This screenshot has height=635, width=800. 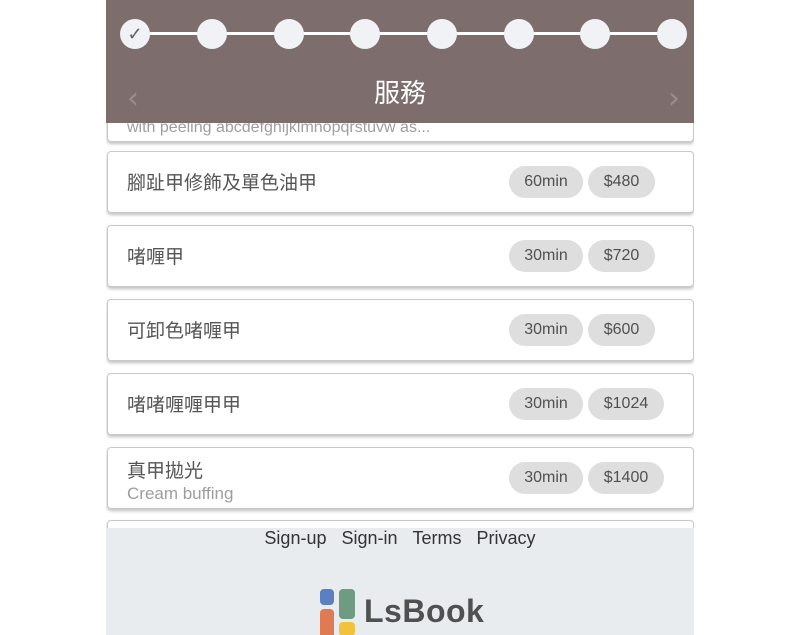 I want to click on service-name: 啫啫喱喱甲甲, so click(x=184, y=405).